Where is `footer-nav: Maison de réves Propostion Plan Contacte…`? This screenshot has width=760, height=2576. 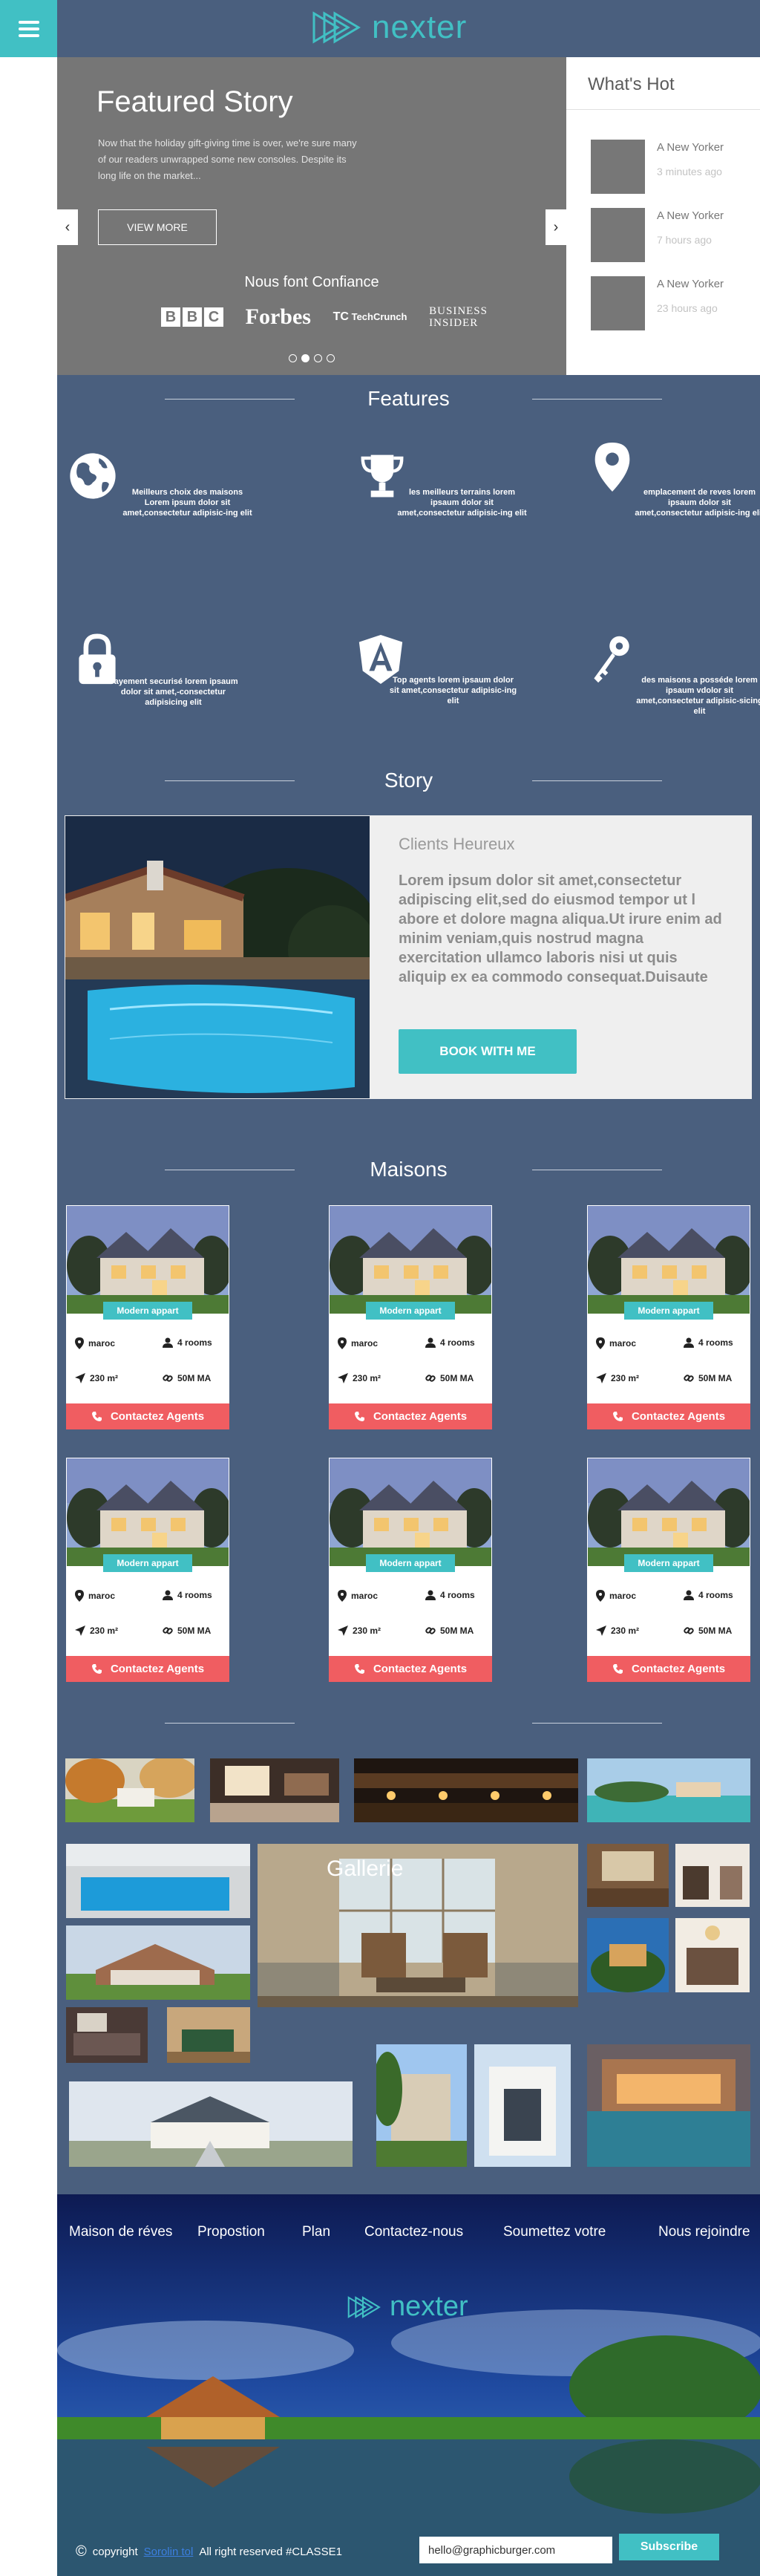
footer-nav: Maison de réves Propostion Plan Contacte… is located at coordinates (408, 2235).